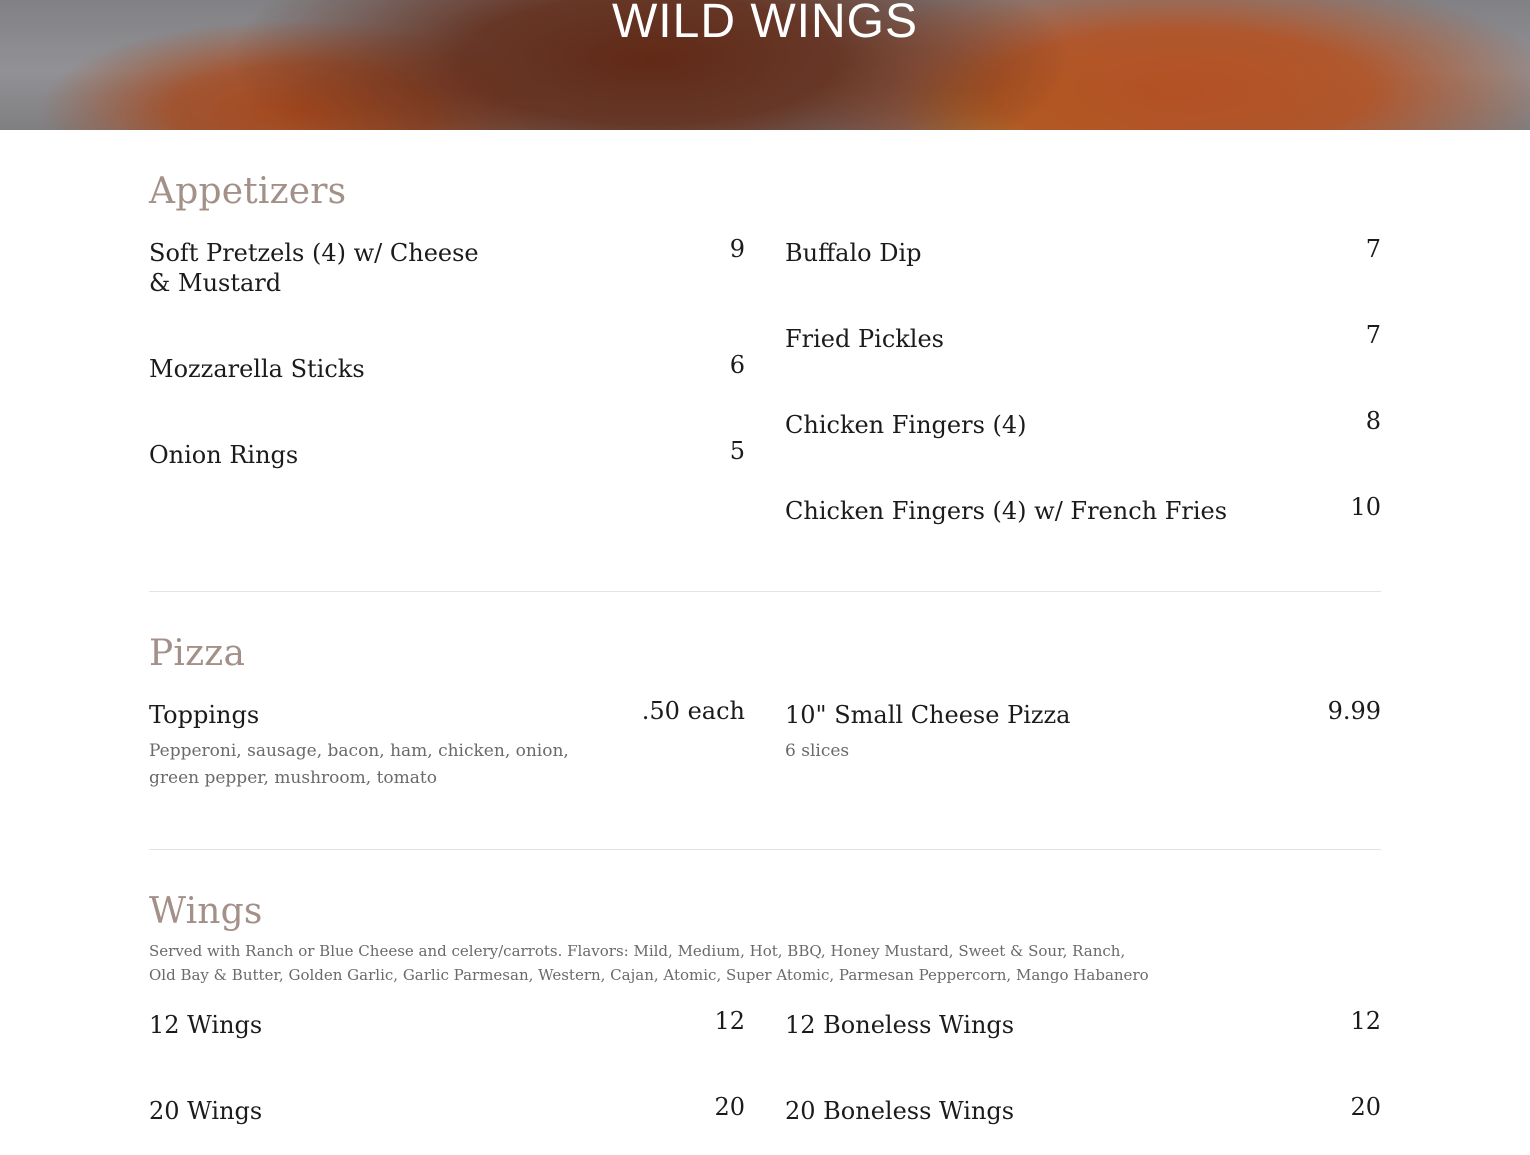 The image size is (1530, 1155). I want to click on menu-item: Chicken Fingers (4) w/ French Fries 10, so click(1083, 510).